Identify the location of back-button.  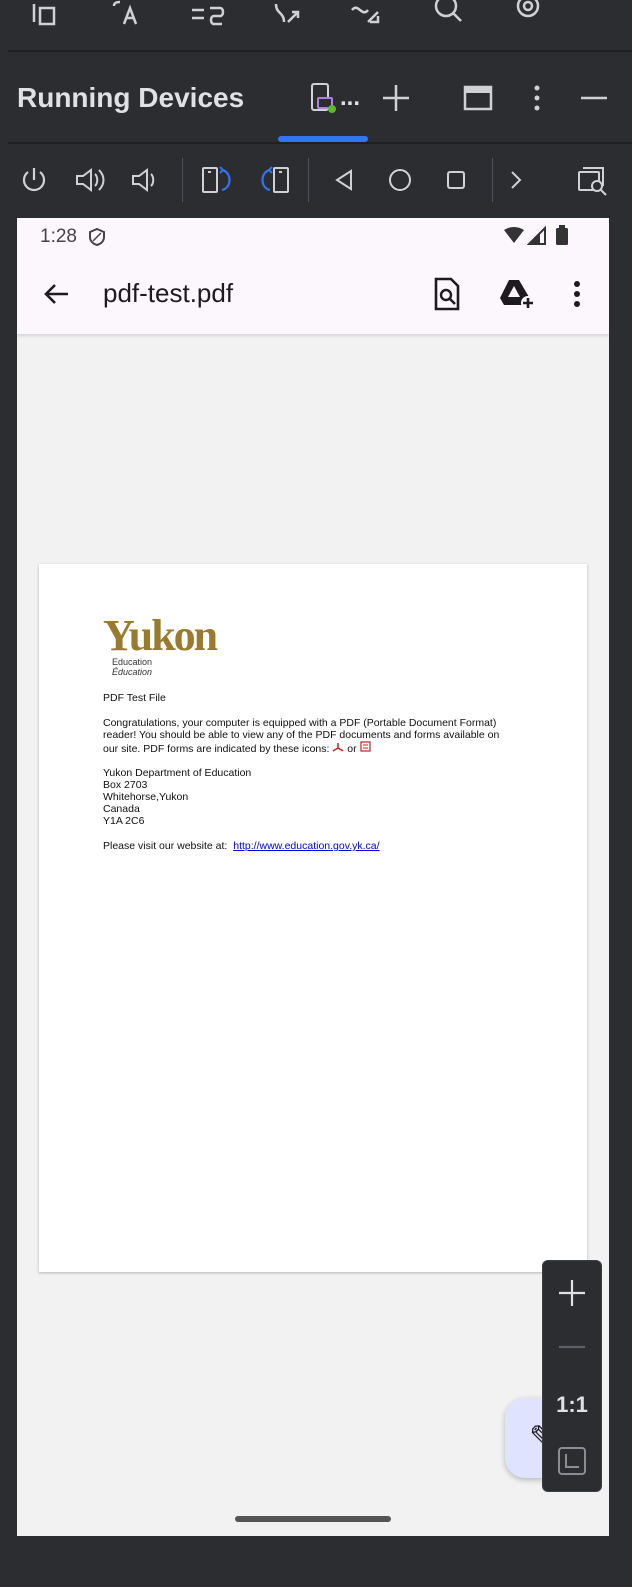
(344, 180).